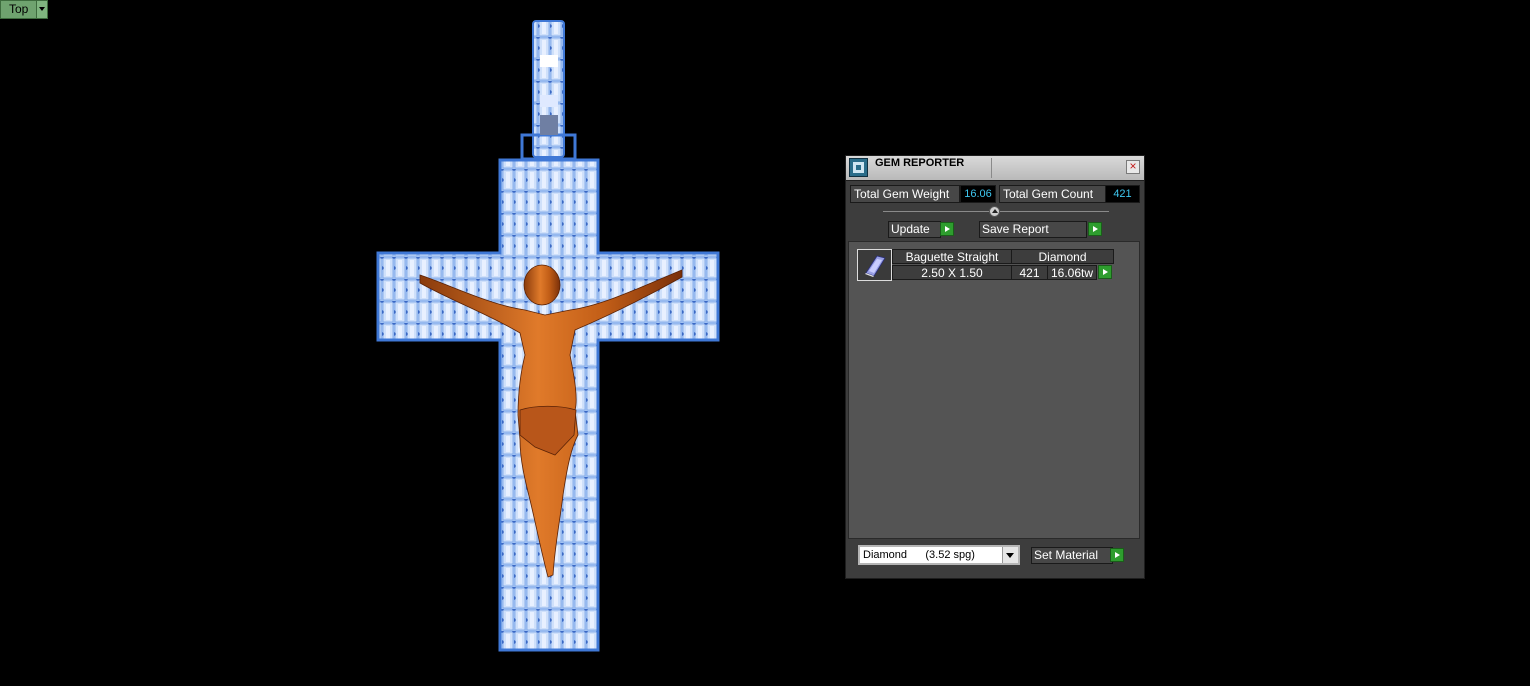 This screenshot has width=1530, height=686. I want to click on gem-material: Diamond, so click(1062, 256).